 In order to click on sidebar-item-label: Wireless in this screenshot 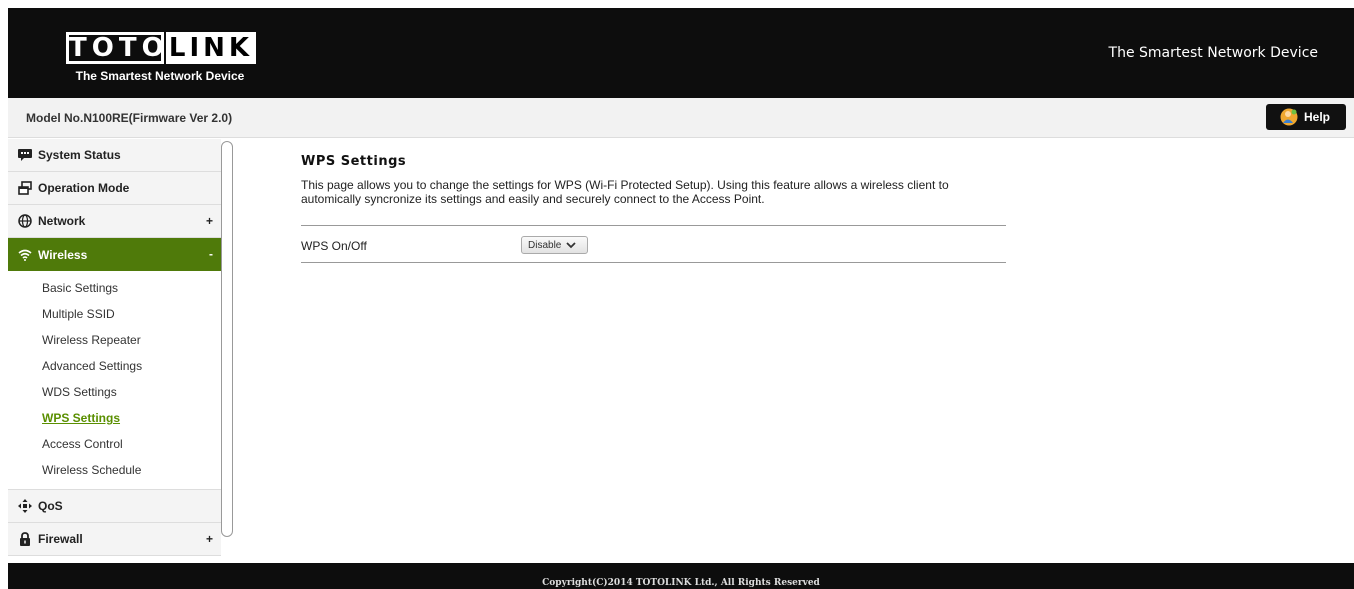, I will do `click(63, 254)`.